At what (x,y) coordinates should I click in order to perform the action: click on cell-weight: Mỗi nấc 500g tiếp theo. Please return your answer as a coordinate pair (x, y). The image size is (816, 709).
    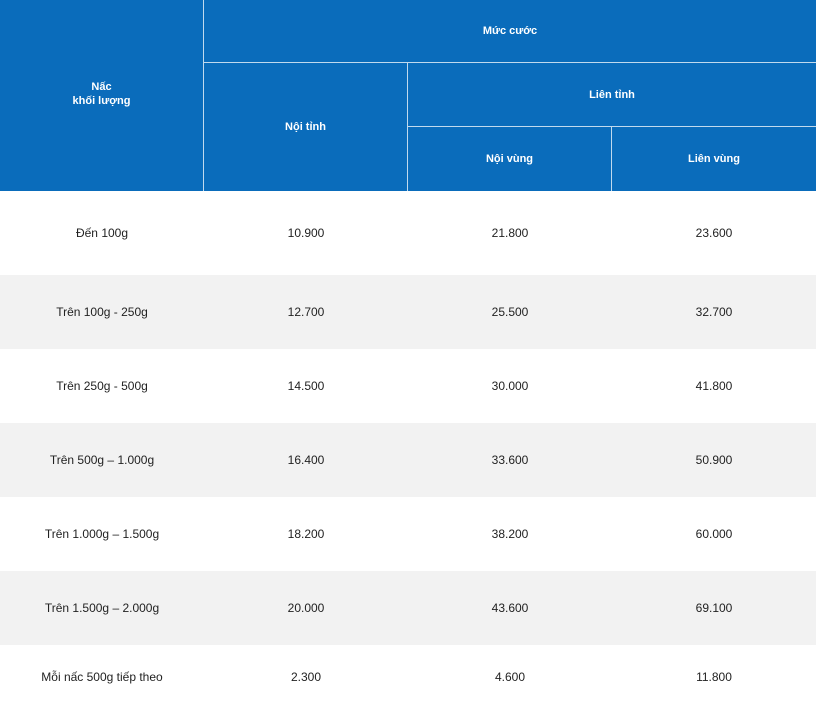
    Looking at the image, I should click on (102, 677).